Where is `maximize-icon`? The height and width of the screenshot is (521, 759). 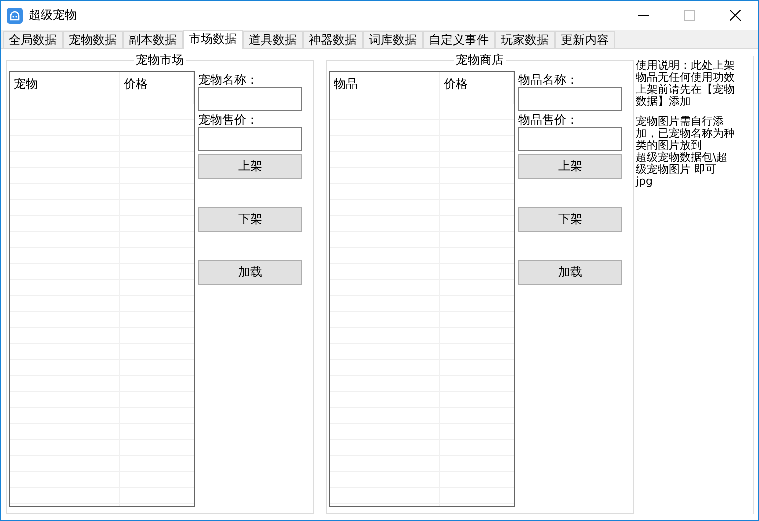
maximize-icon is located at coordinates (689, 15).